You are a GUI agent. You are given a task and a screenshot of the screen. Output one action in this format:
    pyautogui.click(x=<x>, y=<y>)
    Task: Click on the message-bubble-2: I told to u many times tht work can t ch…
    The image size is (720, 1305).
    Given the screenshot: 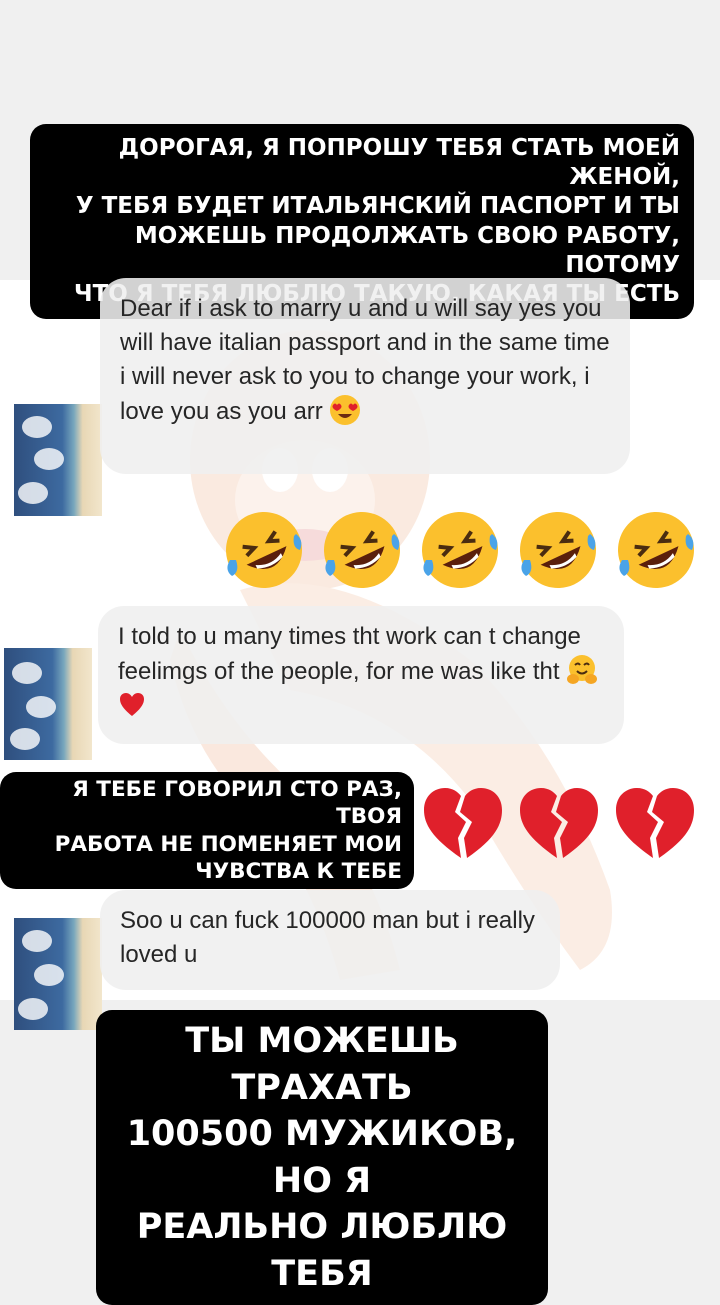 What is the action you would take?
    pyautogui.click(x=361, y=675)
    